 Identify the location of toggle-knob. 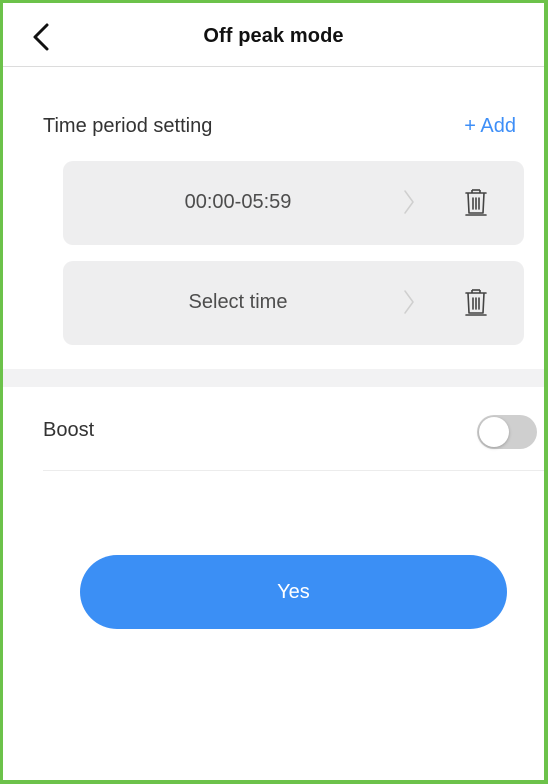
(494, 432).